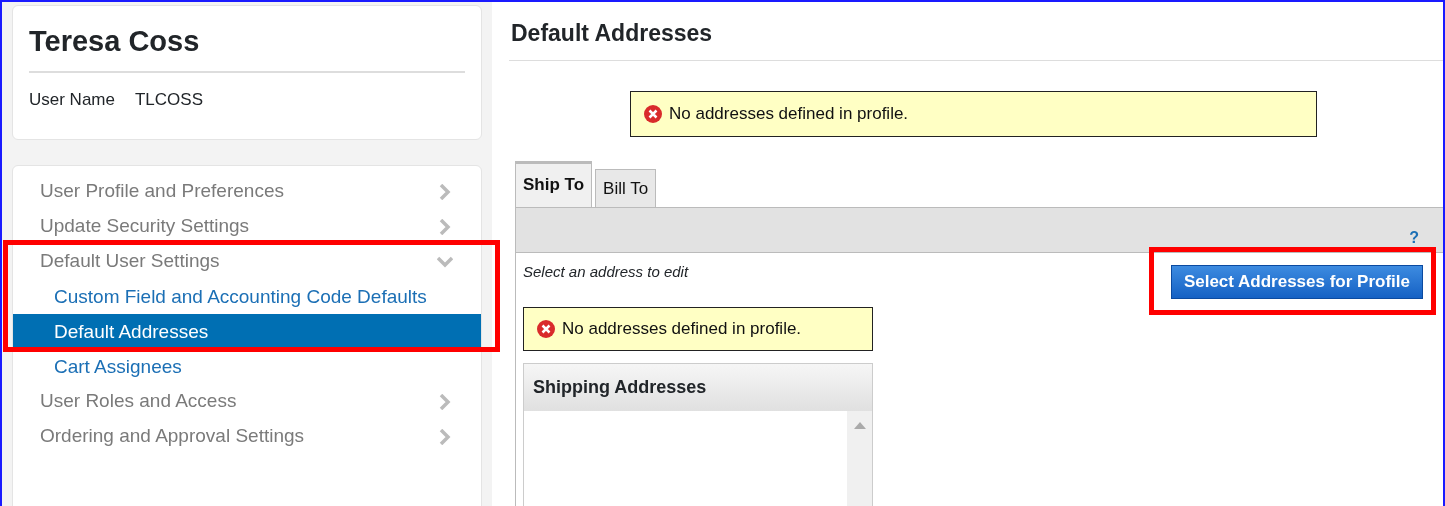  Describe the element at coordinates (168, 99) in the screenshot. I see `user-name-value: TLCOSS` at that location.